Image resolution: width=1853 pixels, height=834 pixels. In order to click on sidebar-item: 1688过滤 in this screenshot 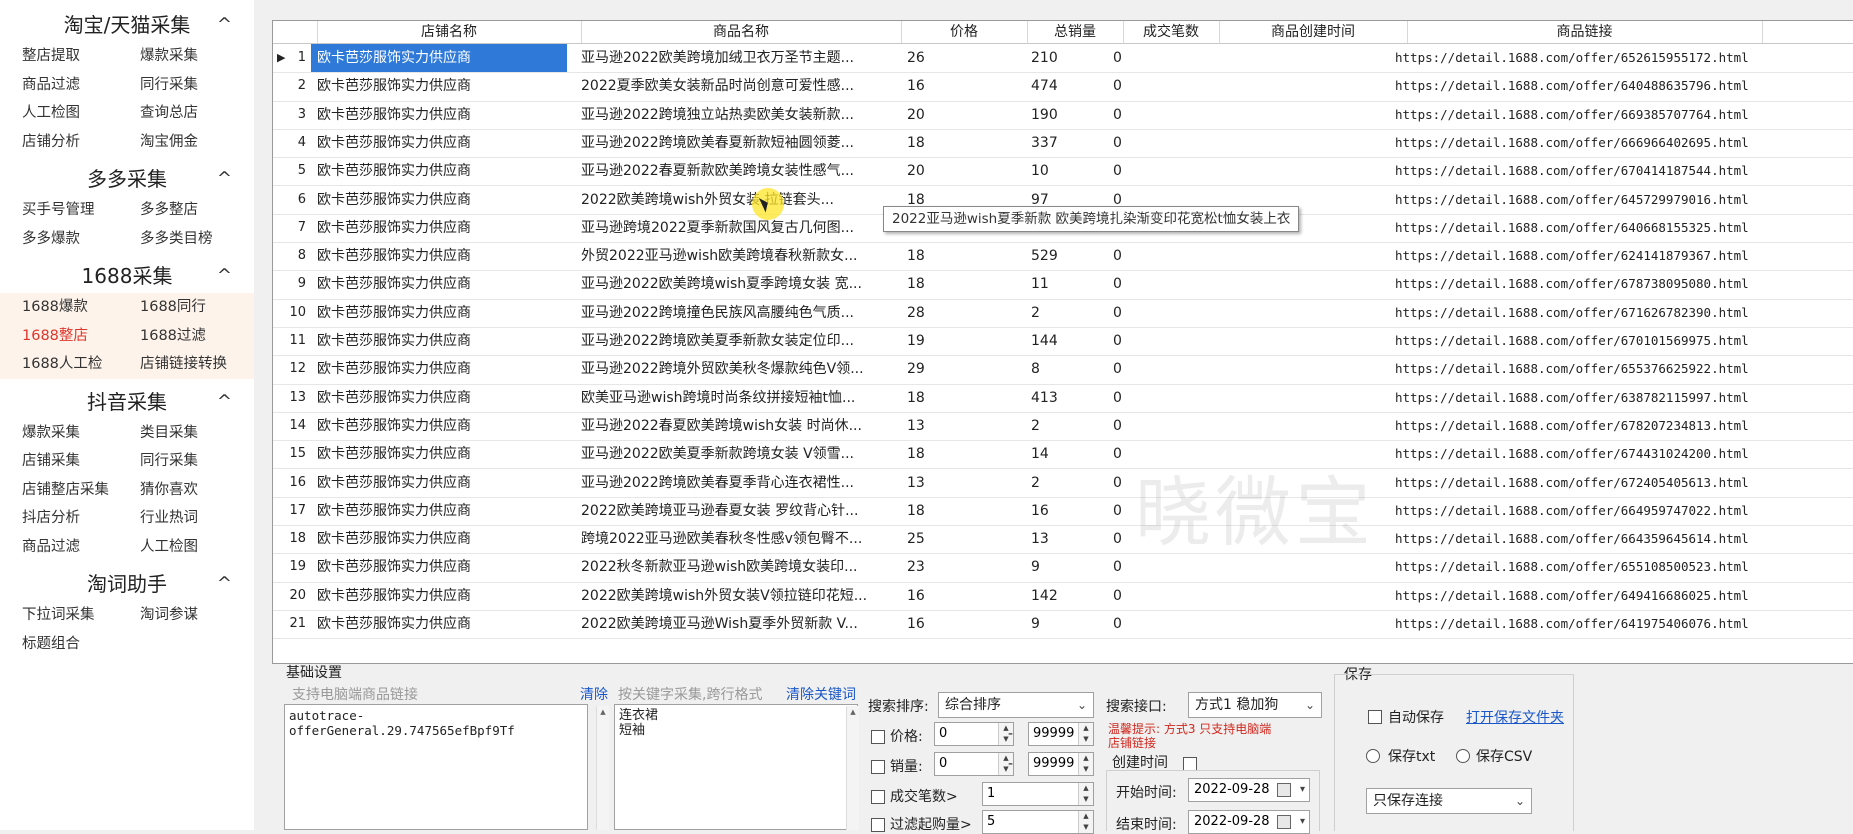, I will do `click(199, 336)`.